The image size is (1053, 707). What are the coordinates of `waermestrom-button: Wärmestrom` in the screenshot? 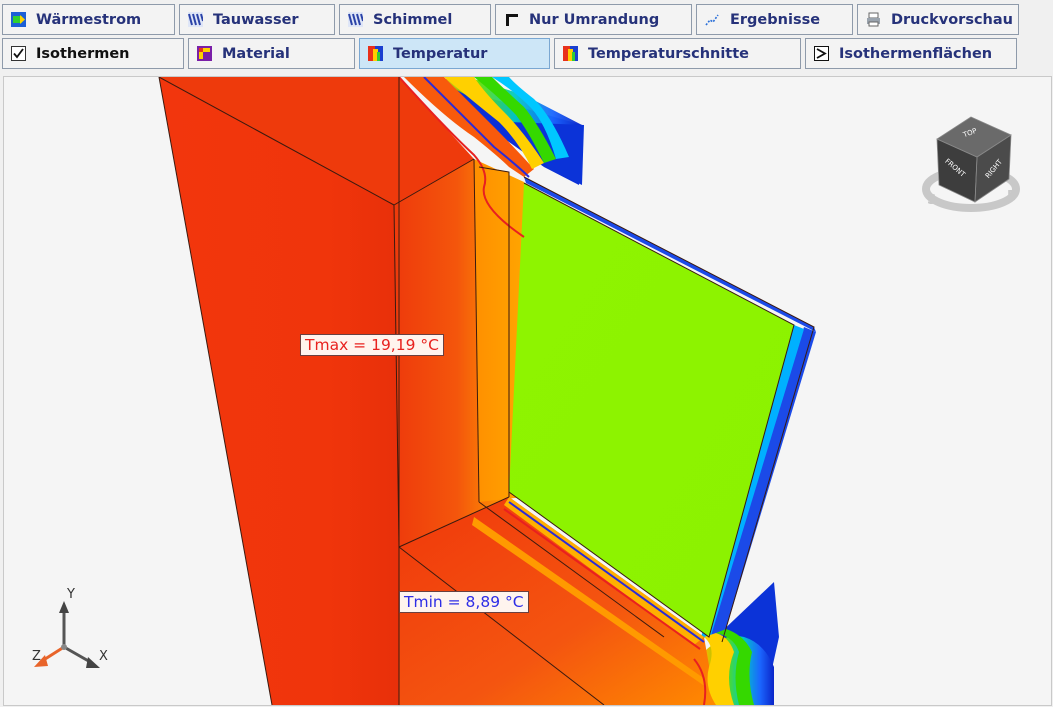 It's located at (88, 19).